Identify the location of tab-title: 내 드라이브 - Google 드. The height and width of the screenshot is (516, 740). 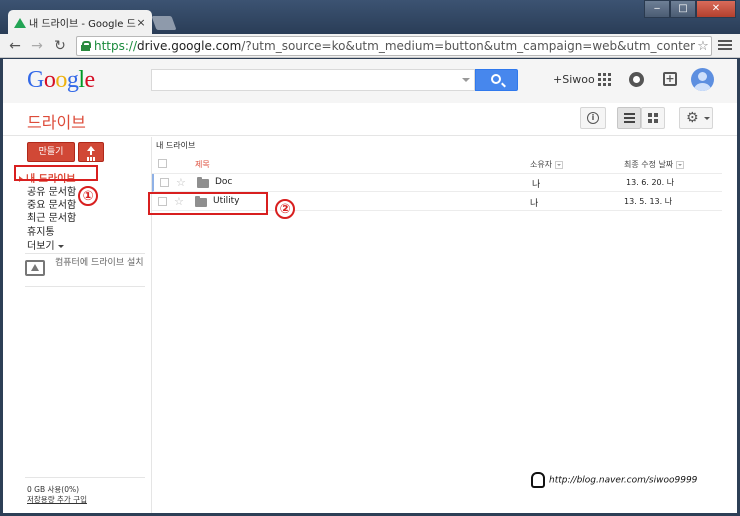
(82, 24).